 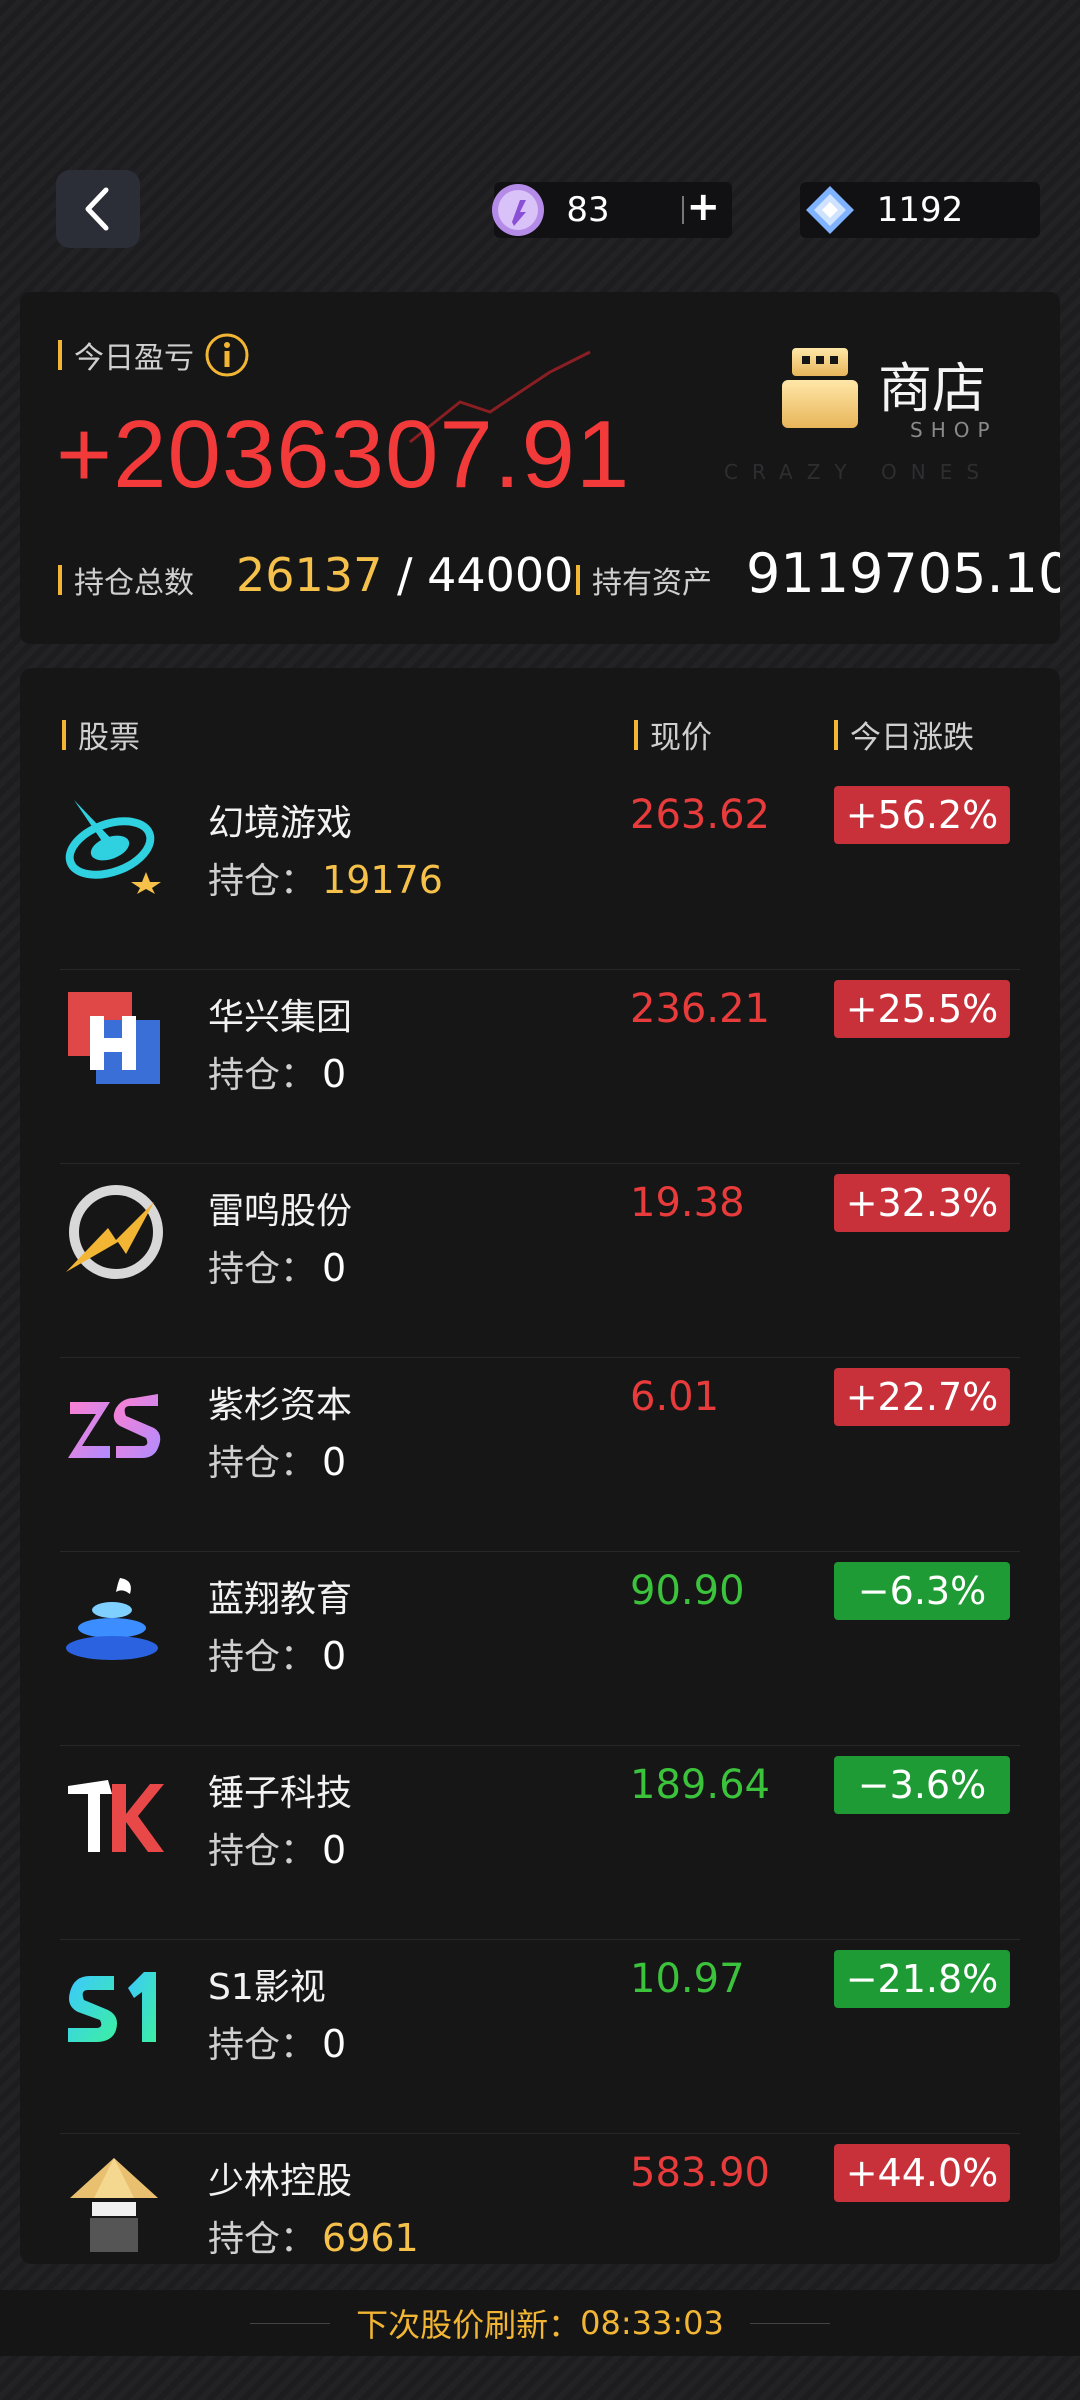 I want to click on stock-name: 少林控股, so click(x=280, y=2181).